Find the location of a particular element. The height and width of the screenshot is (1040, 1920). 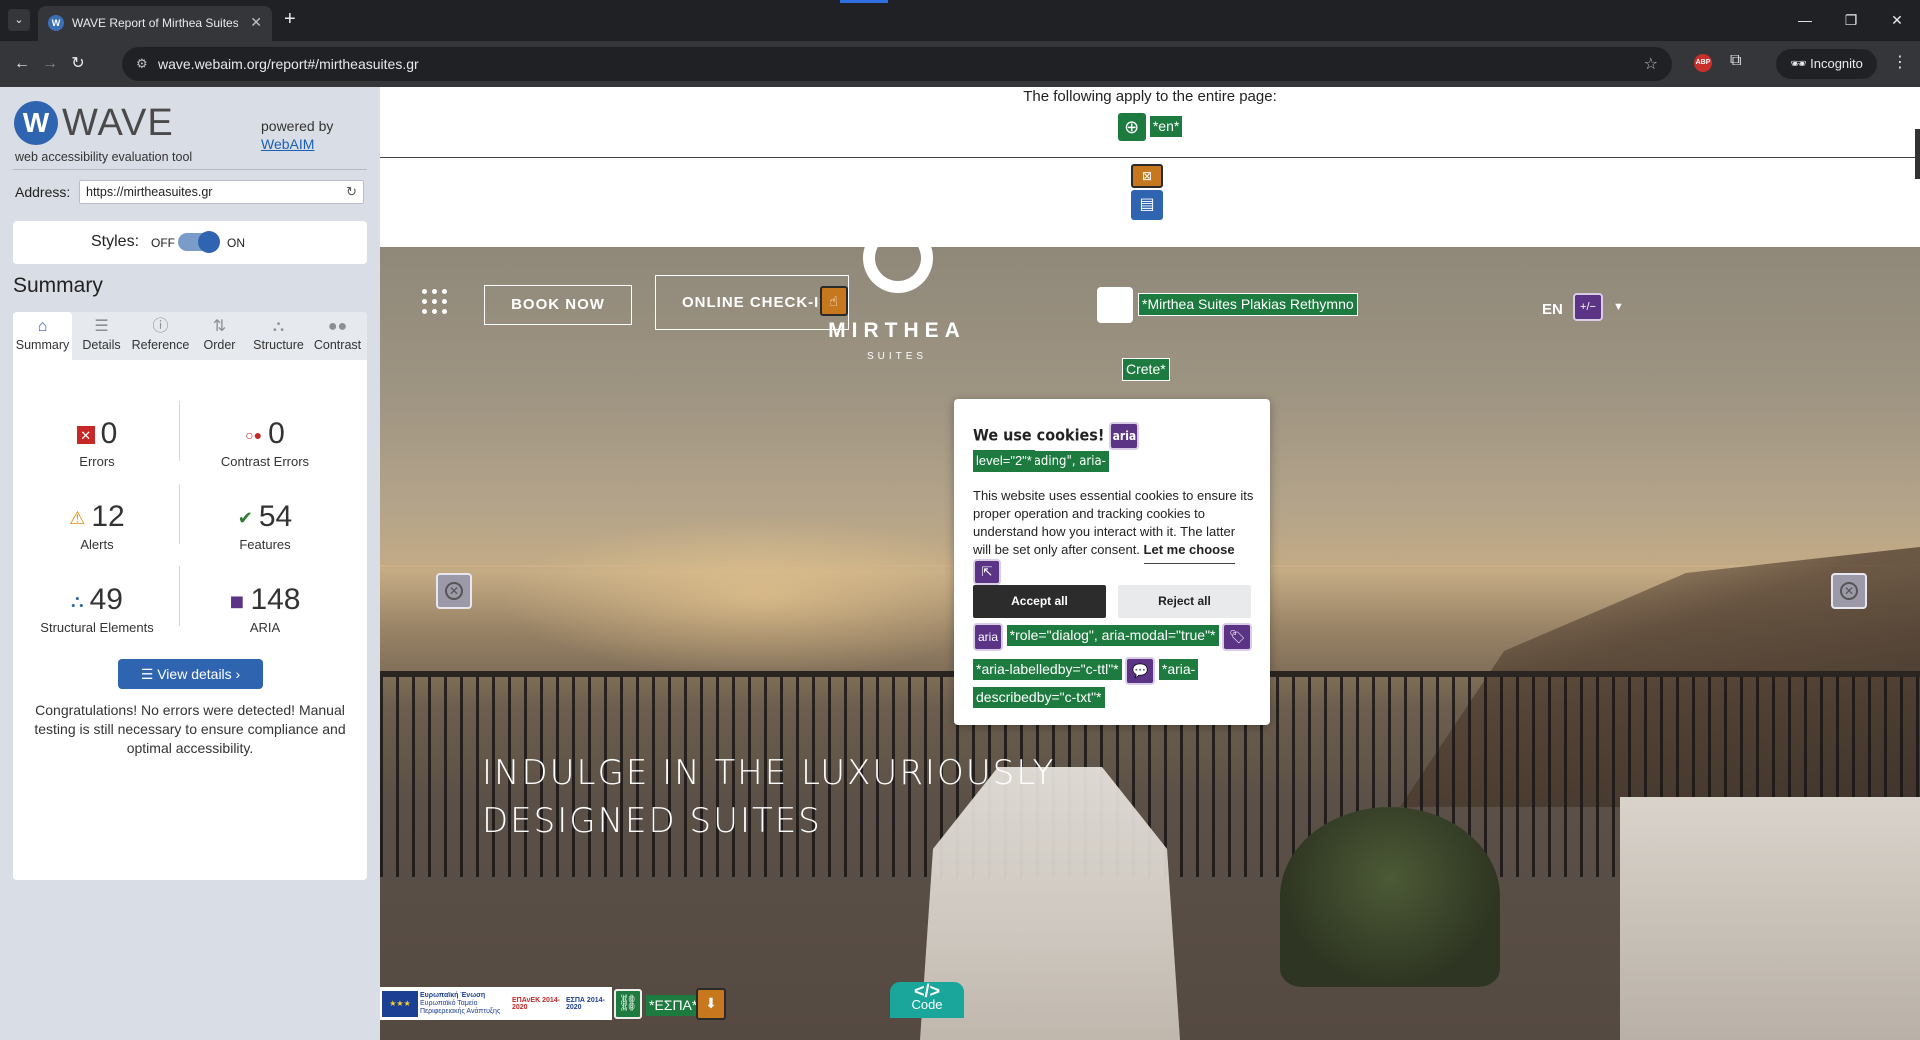

address-value: https://mirtheasuites.gr is located at coordinates (149, 192).